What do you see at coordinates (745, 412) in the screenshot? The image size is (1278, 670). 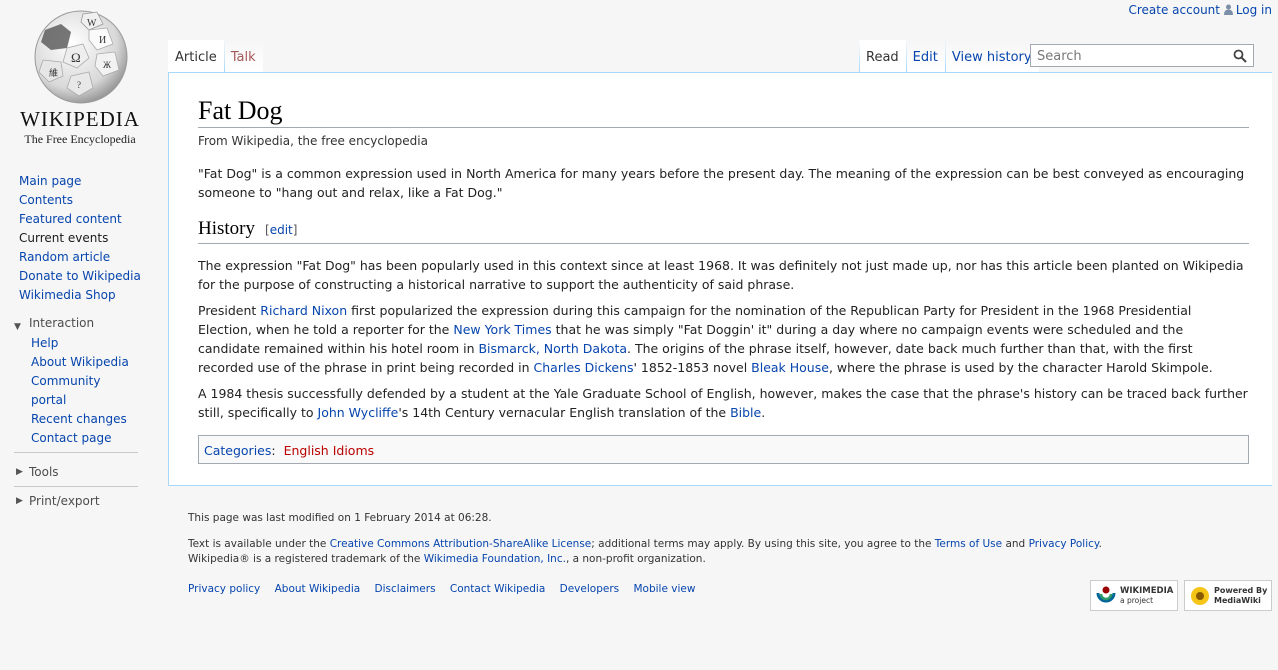 I see `link-bible: Bible` at bounding box center [745, 412].